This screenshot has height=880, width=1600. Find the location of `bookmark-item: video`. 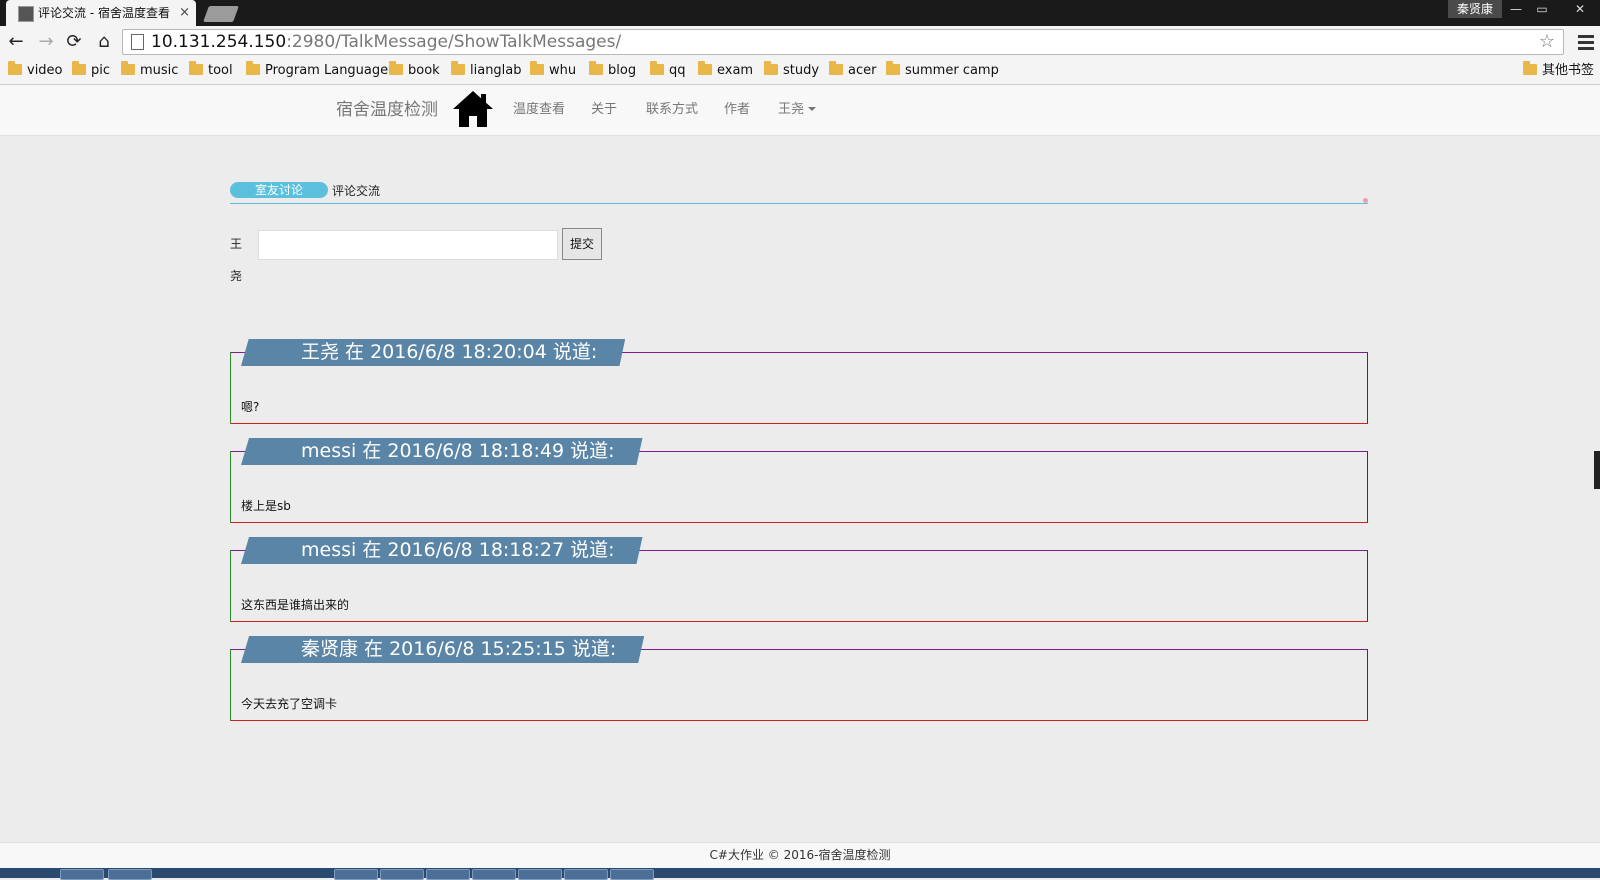

bookmark-item: video is located at coordinates (35, 71).